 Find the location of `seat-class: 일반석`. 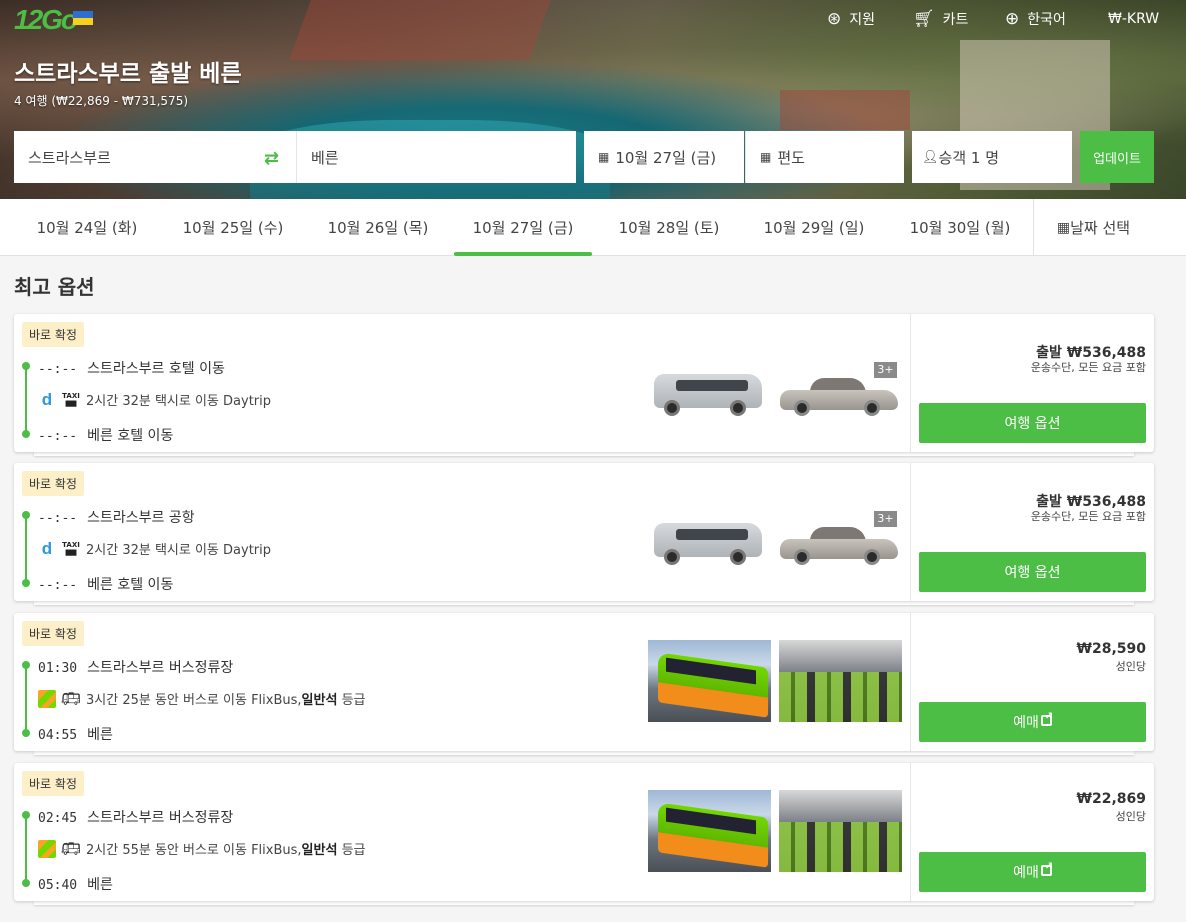

seat-class: 일반석 is located at coordinates (319, 850).